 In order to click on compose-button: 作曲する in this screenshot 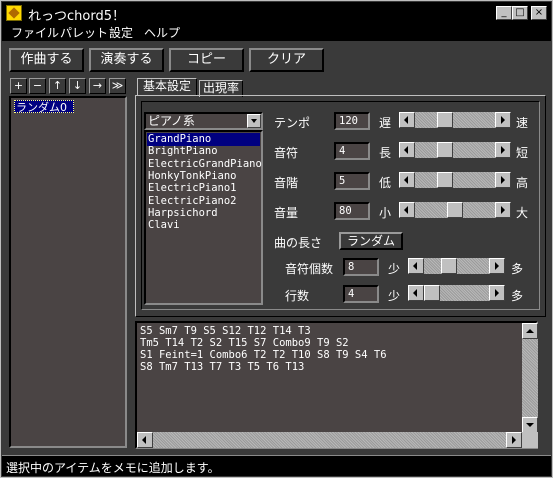, I will do `click(46, 60)`.